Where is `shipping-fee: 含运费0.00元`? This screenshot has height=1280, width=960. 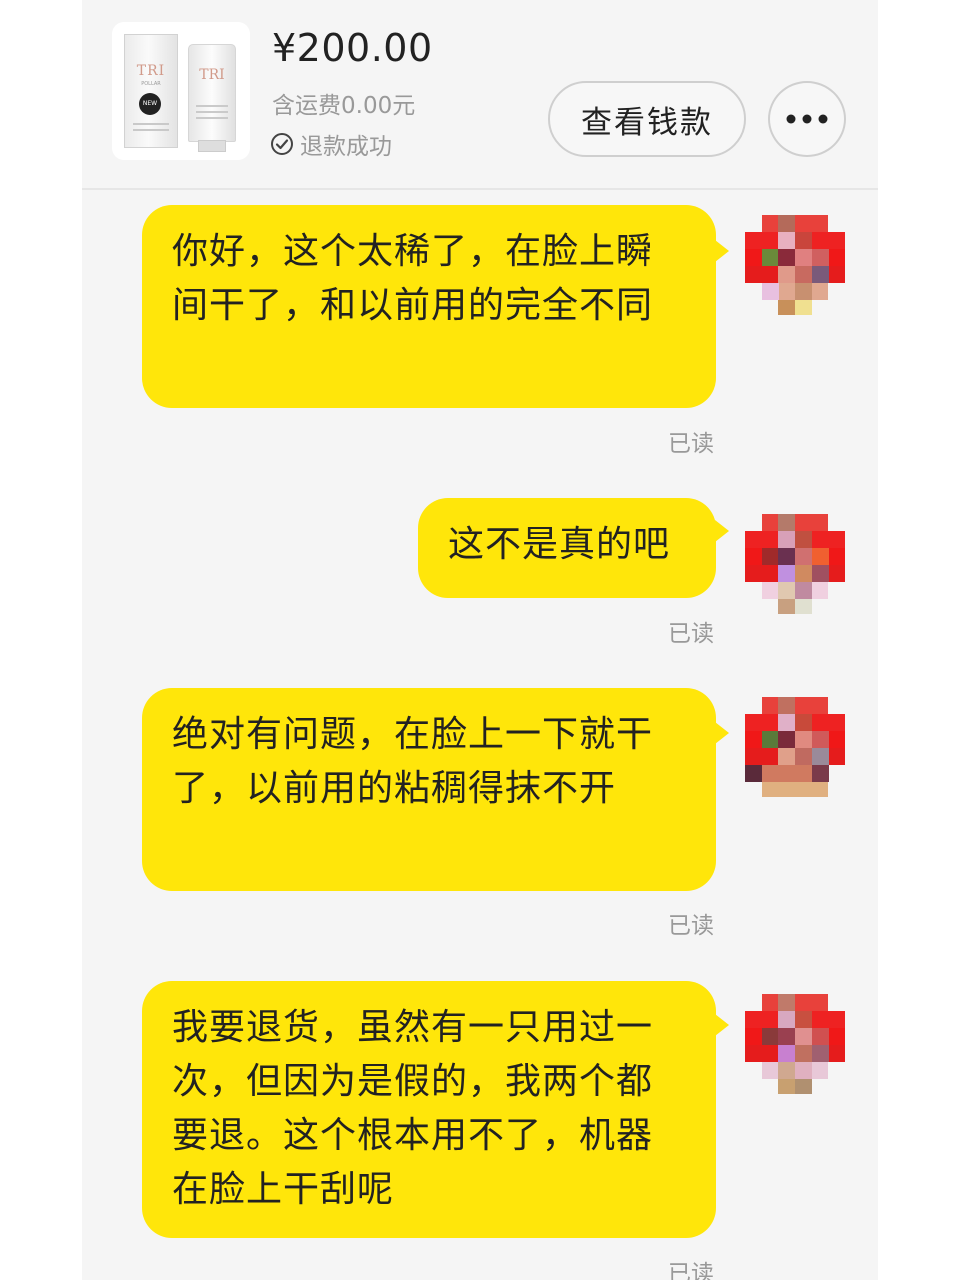
shipping-fee: 含运费0.00元 is located at coordinates (344, 106).